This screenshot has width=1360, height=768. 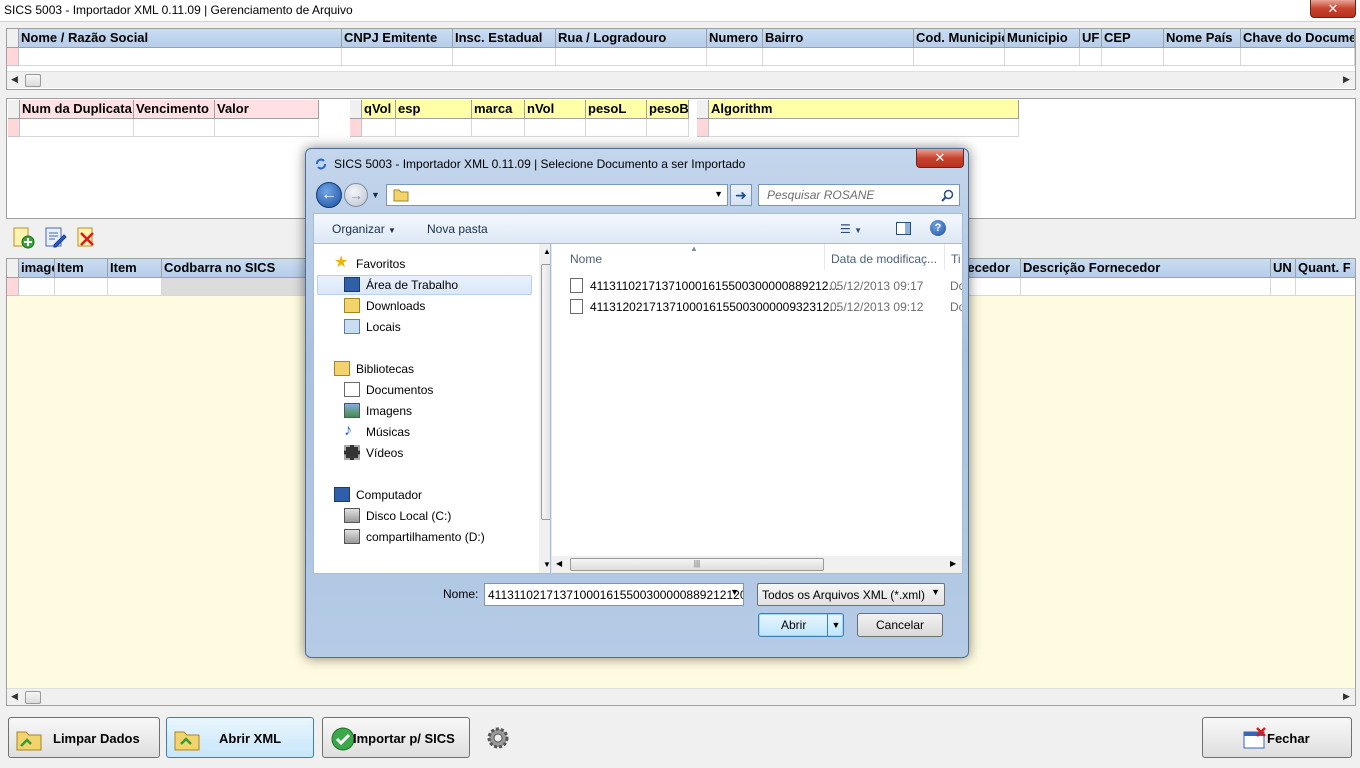 I want to click on col-nvol: nVol, so click(x=555, y=109).